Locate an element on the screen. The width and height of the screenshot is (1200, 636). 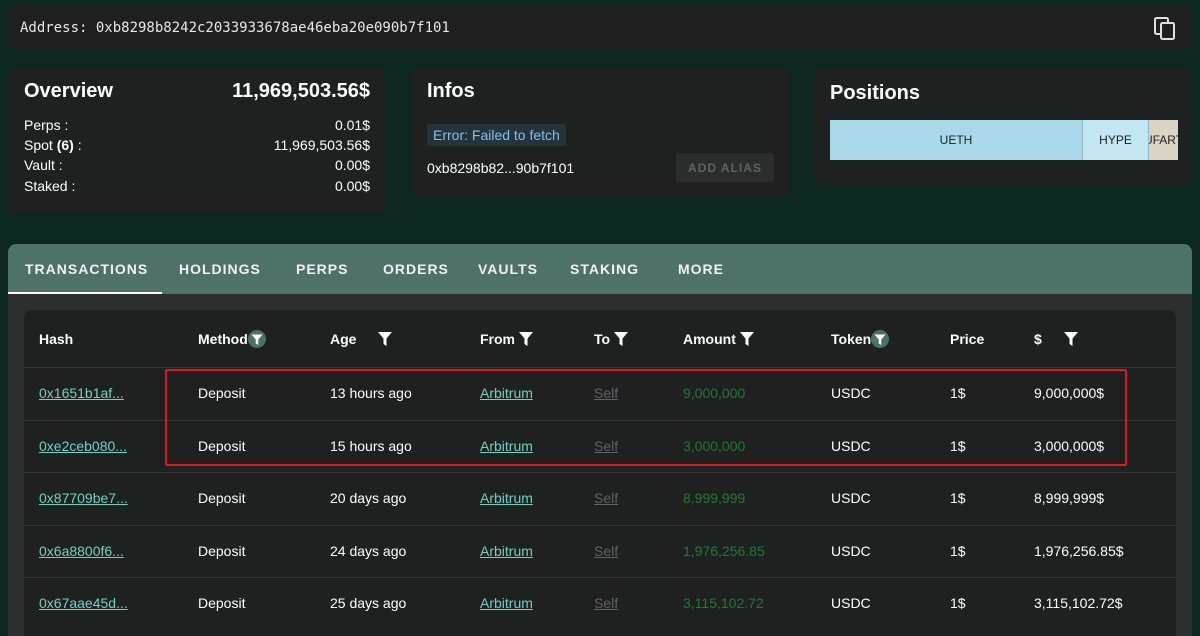
overview-label: Staked : is located at coordinates (50, 186).